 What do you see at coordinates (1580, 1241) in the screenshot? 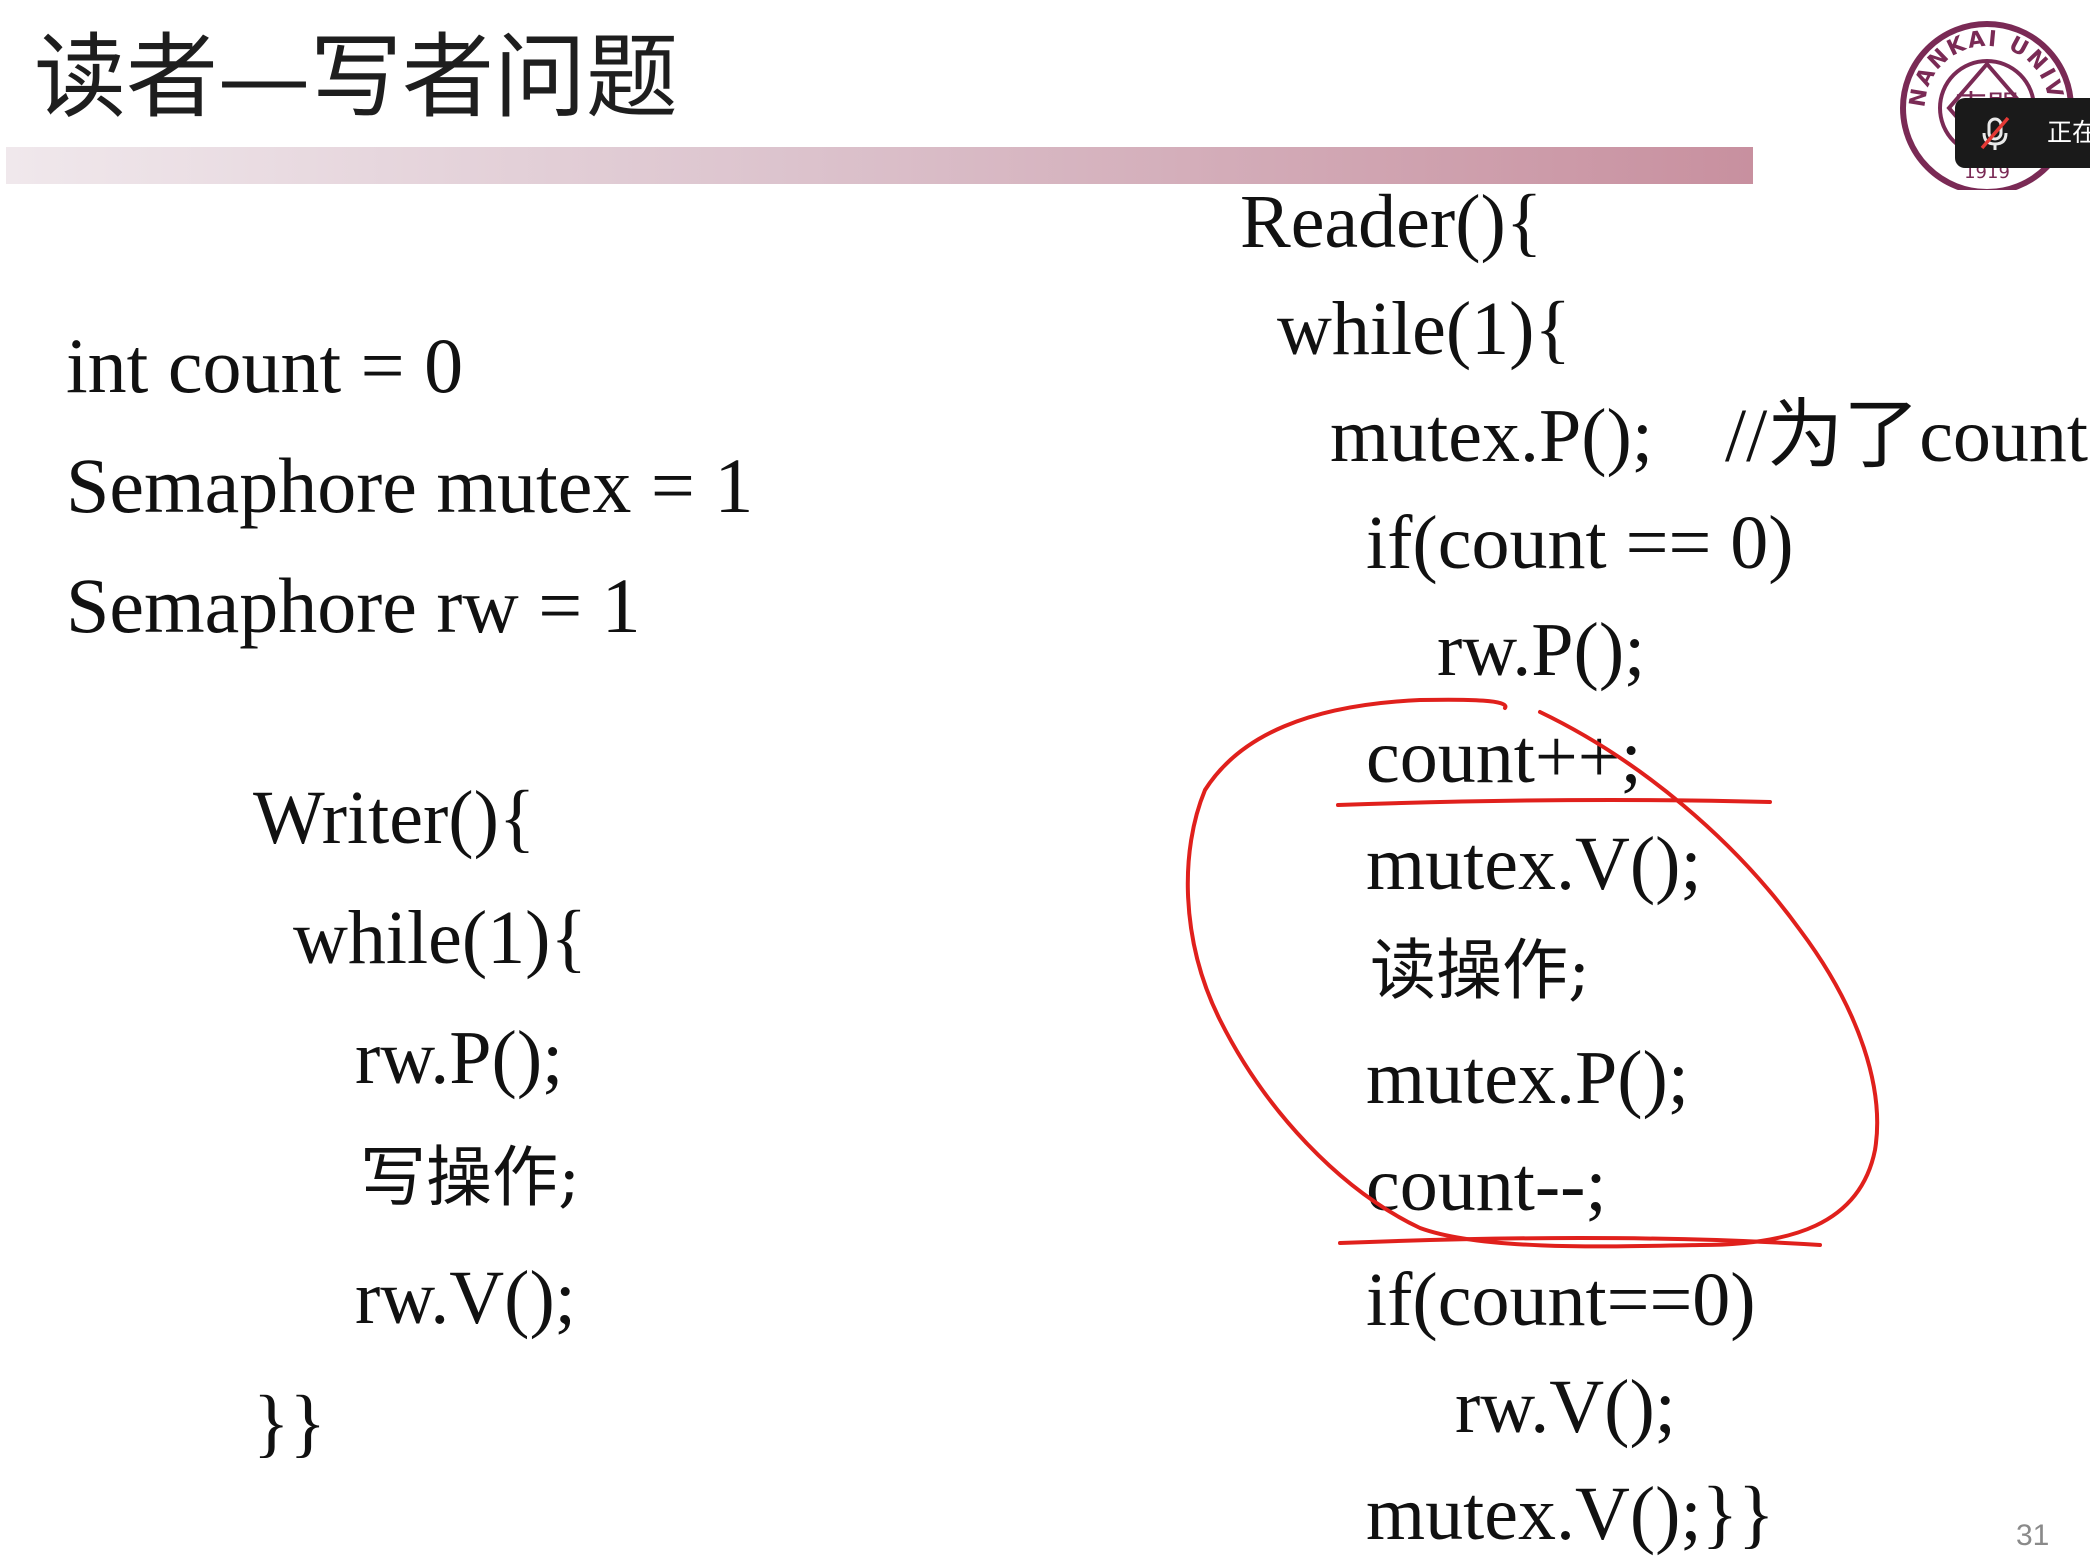
I see `annotation-underline-decrement` at bounding box center [1580, 1241].